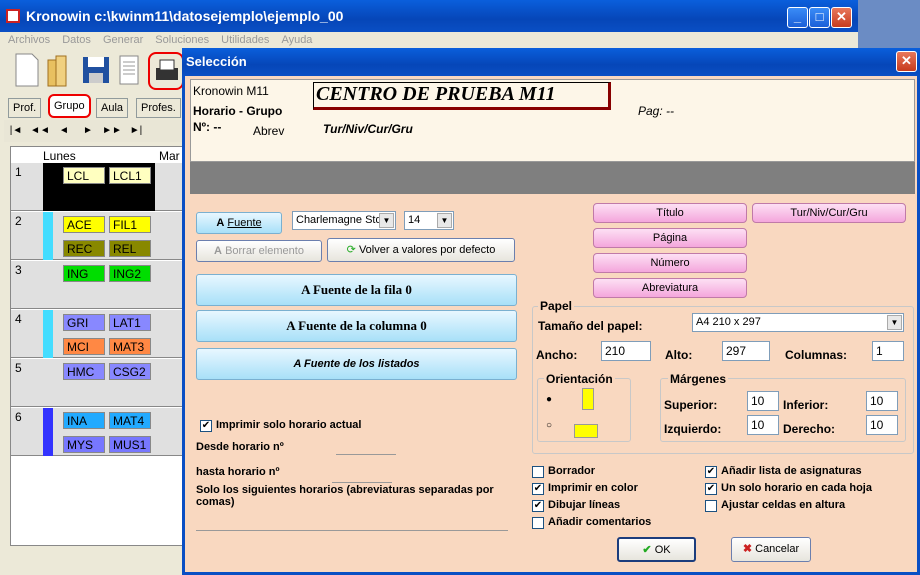  Describe the element at coordinates (130, 420) in the screenshot. I see `subject-cell: MAT4` at that location.